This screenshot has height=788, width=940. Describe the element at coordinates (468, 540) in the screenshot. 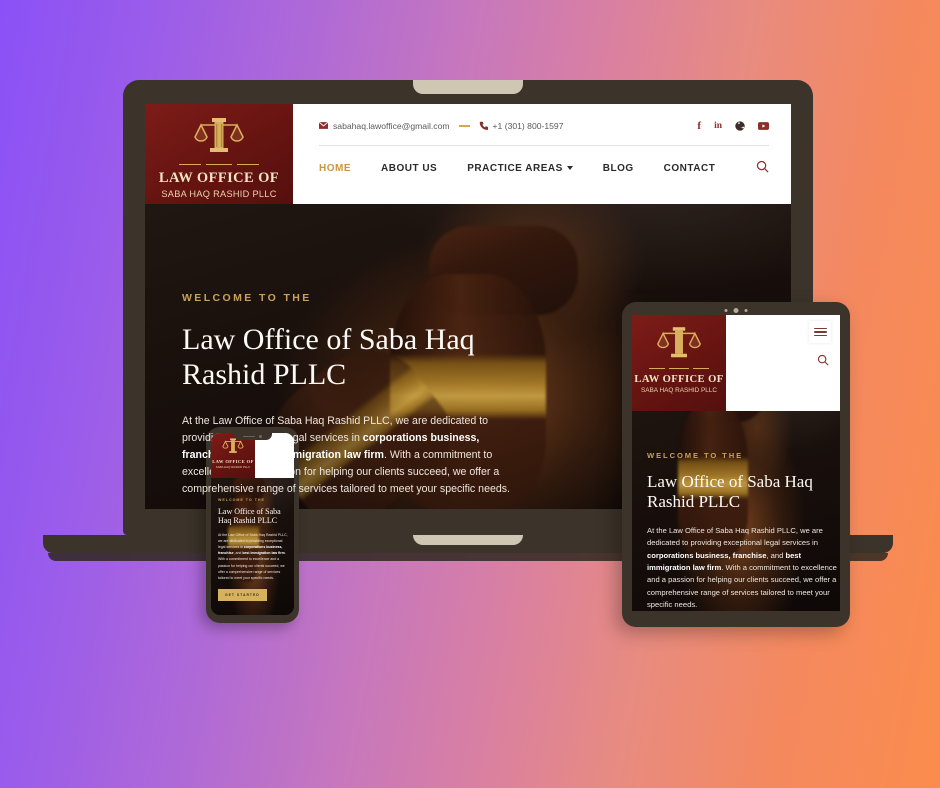

I see `laptop-trackpad-notch` at that location.